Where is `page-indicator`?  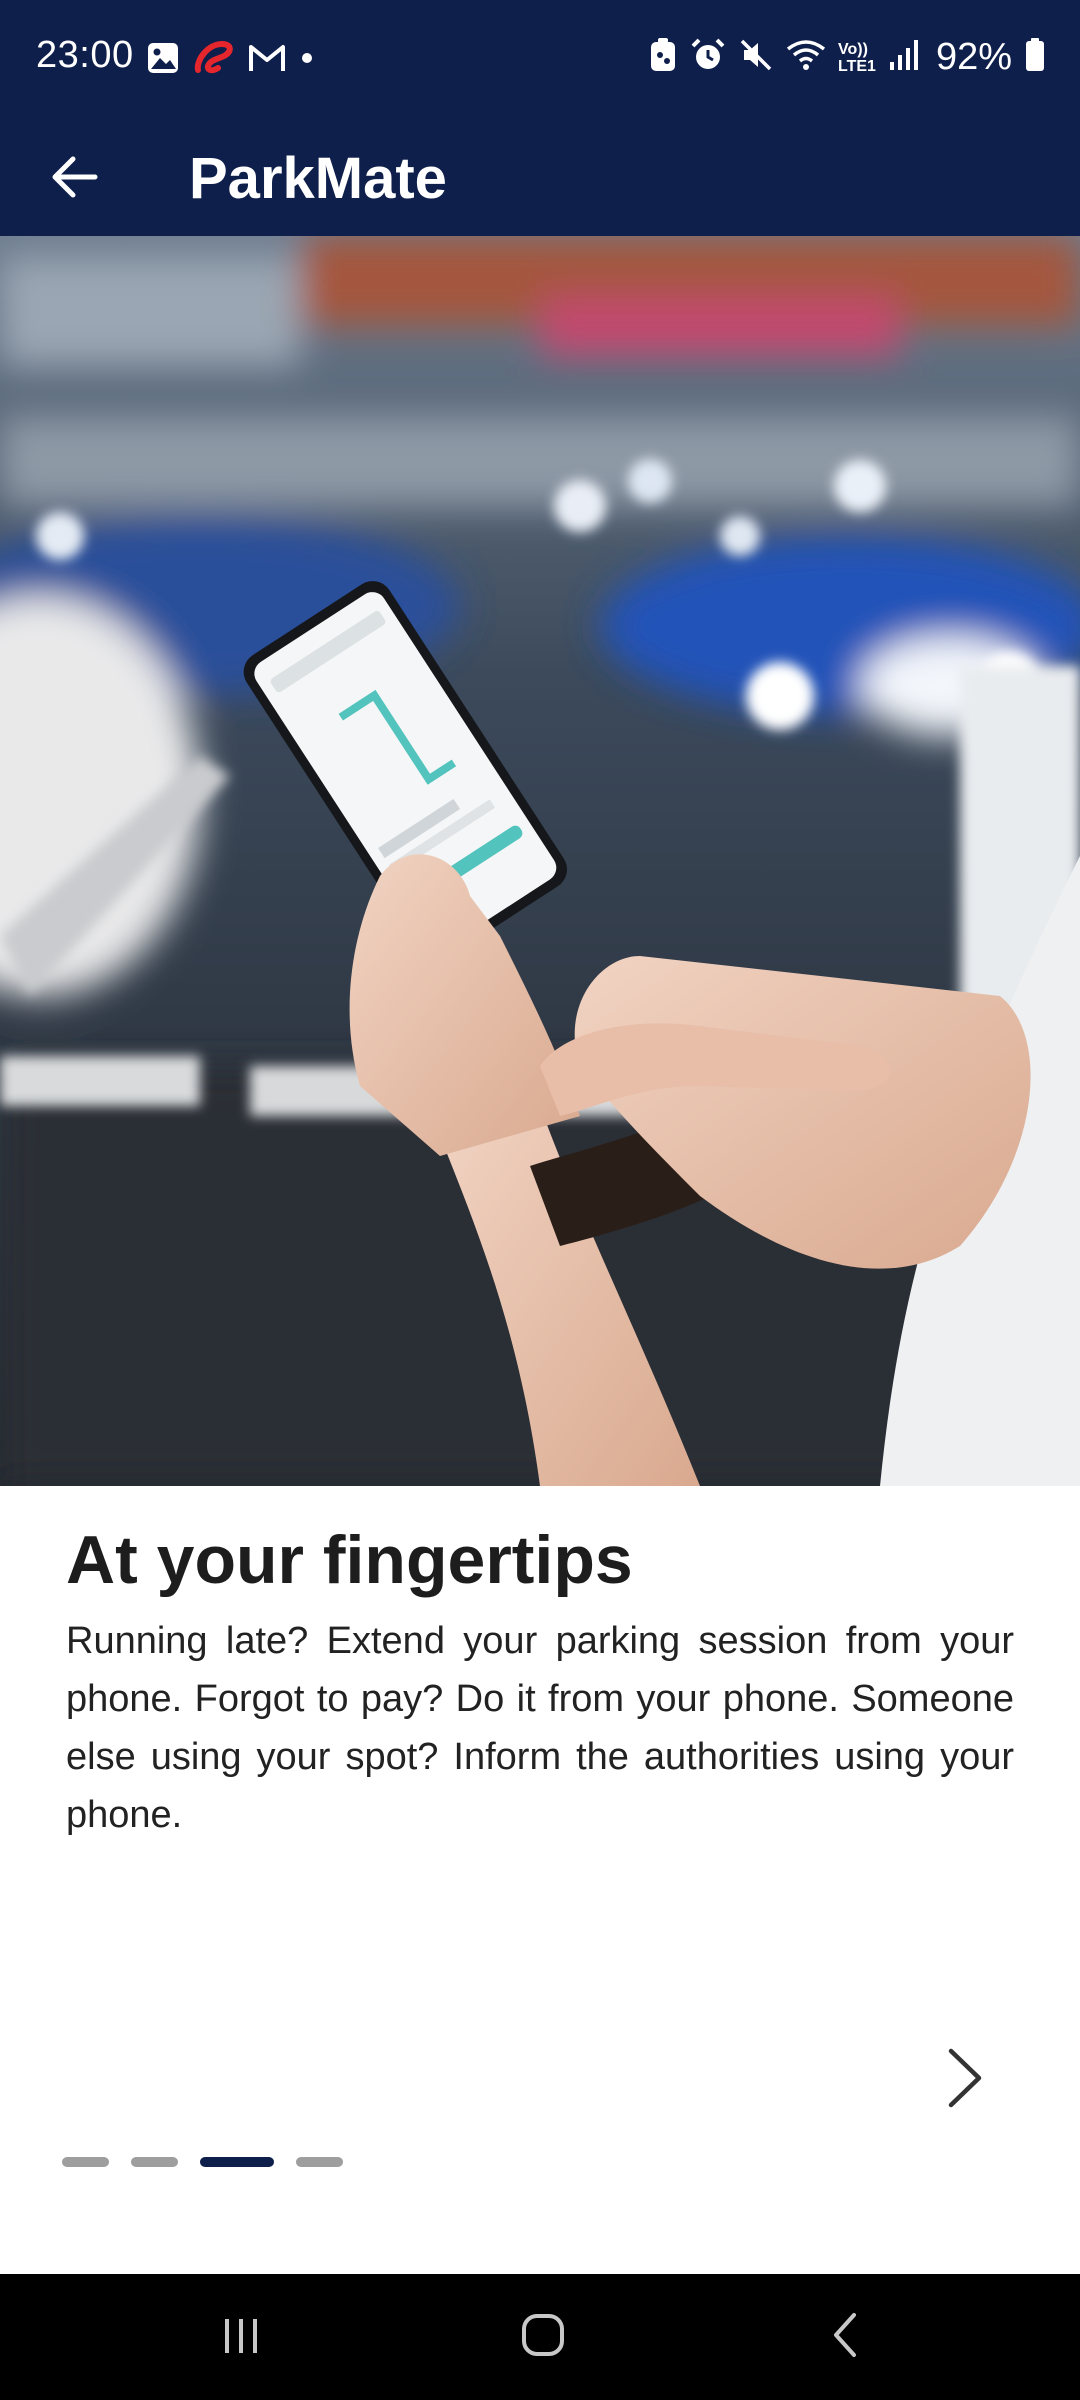 page-indicator is located at coordinates (202, 2162).